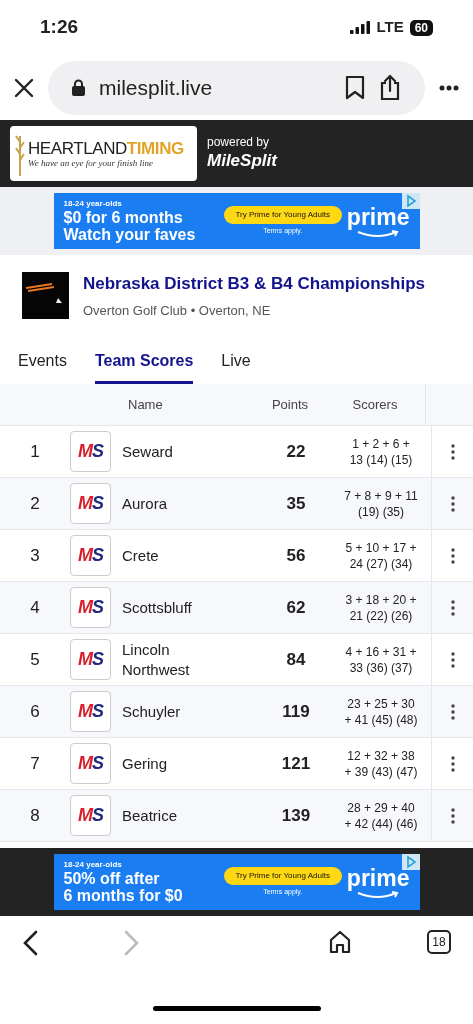 The width and height of the screenshot is (473, 1024). I want to click on scorers-cell-text: 3 + 18 + 20 + 21 (22) (26), so click(381, 608).